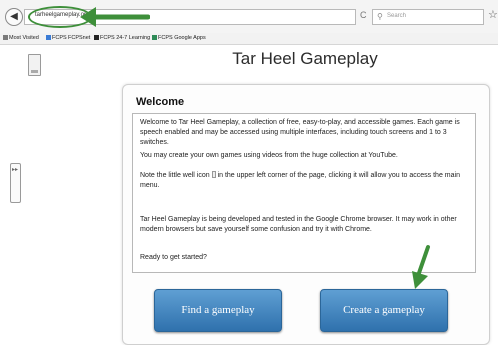 The image size is (498, 345). Describe the element at coordinates (218, 310) in the screenshot. I see `find-gameplay-button: Find a gameplay` at that location.